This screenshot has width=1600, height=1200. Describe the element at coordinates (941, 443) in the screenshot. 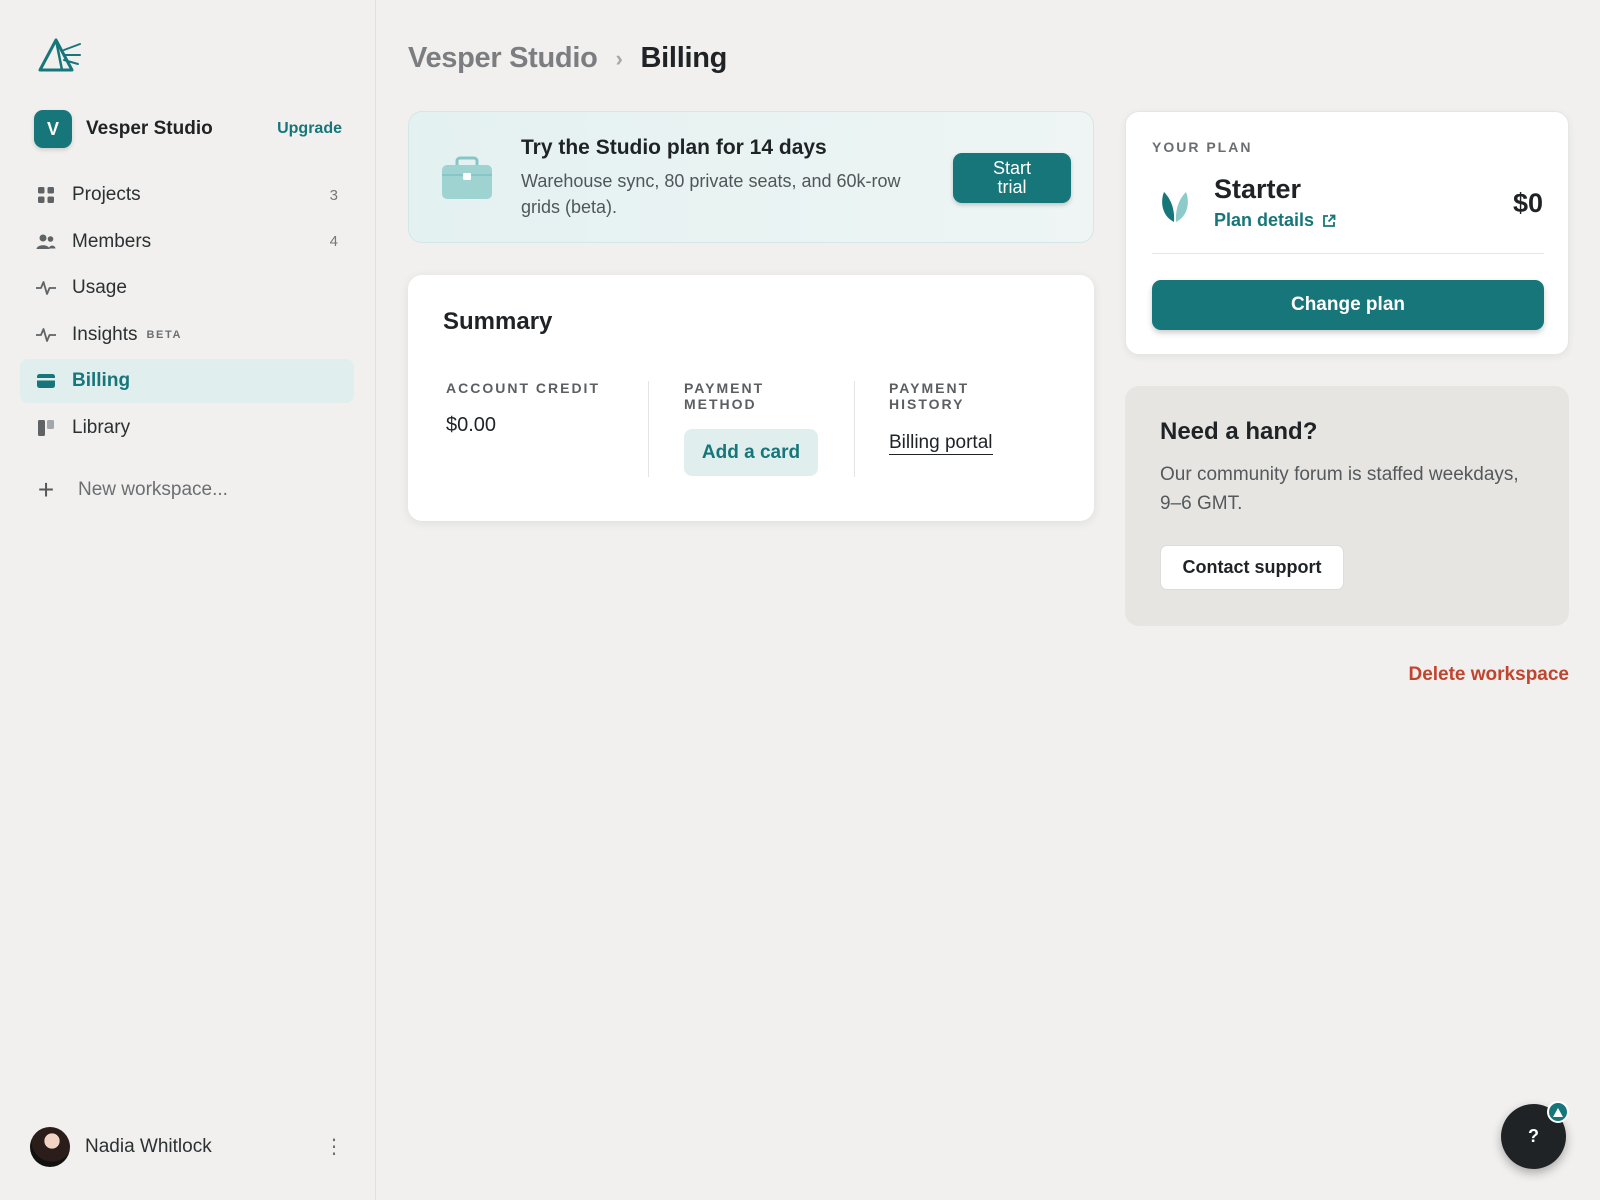

I see `billing-portal-link: Billing portal` at that location.